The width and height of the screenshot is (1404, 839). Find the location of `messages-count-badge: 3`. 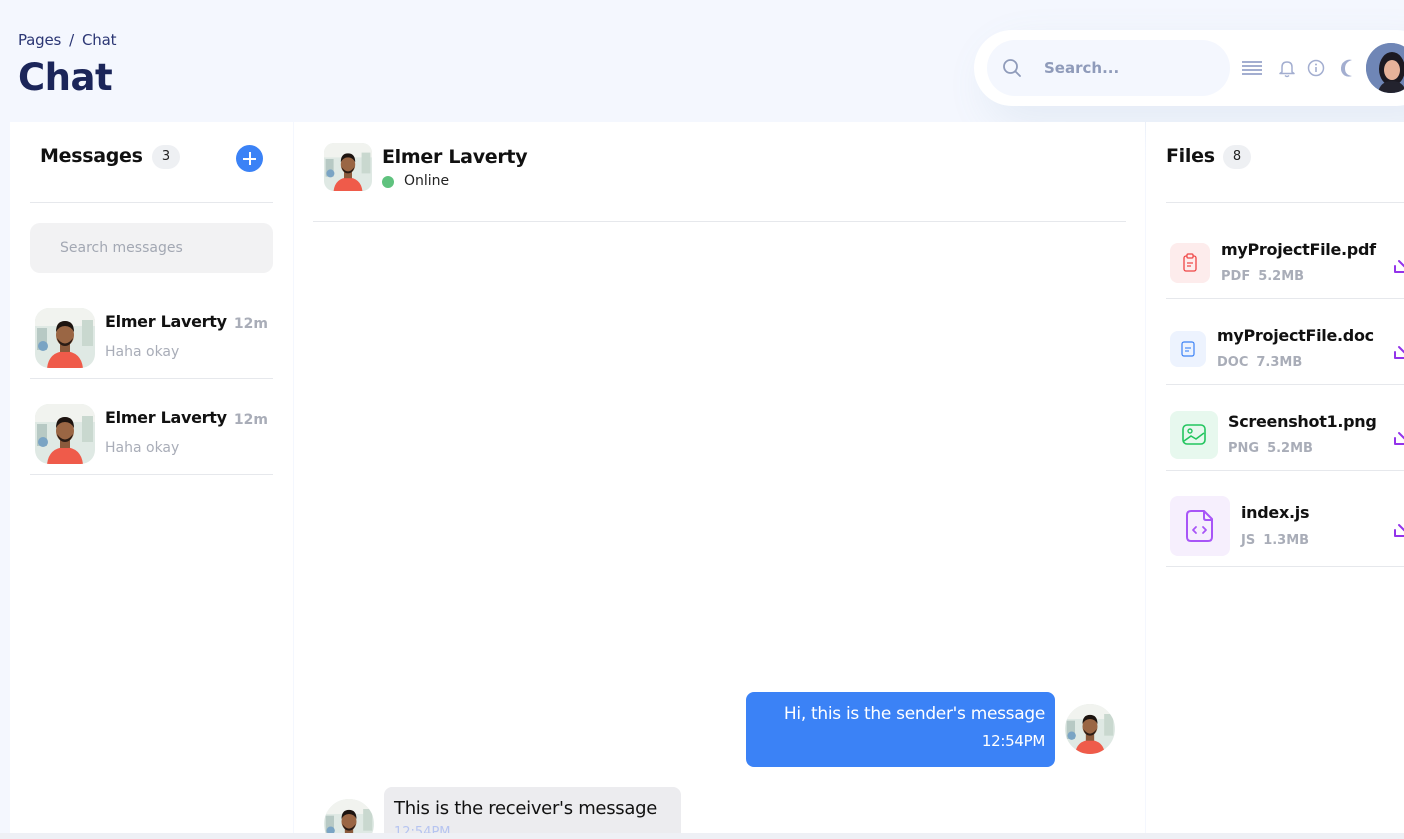

messages-count-badge: 3 is located at coordinates (166, 157).